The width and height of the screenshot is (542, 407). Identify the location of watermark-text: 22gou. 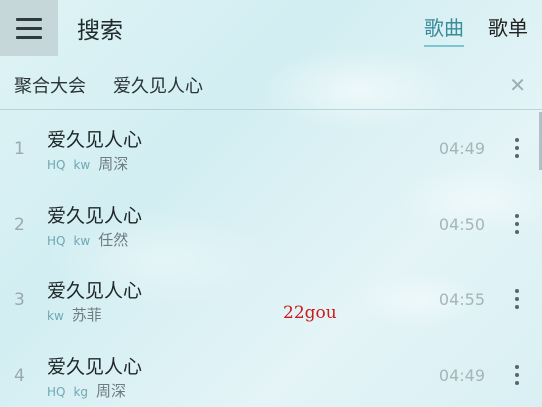
(310, 313).